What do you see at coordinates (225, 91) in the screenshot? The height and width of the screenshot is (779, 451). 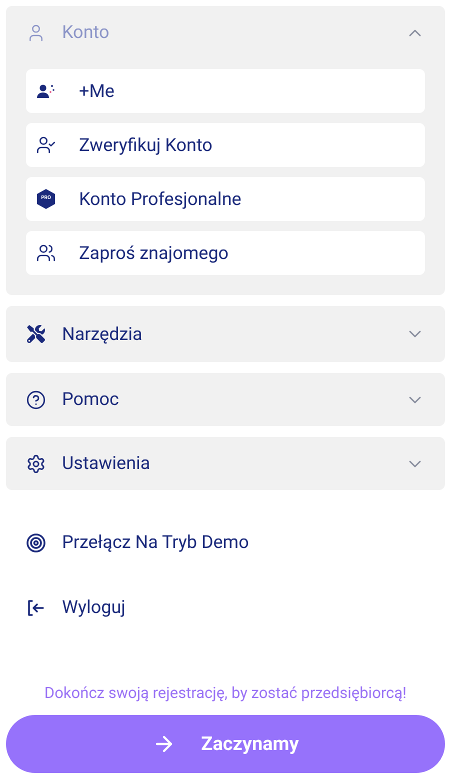 I see `account-menu-item: +Me` at bounding box center [225, 91].